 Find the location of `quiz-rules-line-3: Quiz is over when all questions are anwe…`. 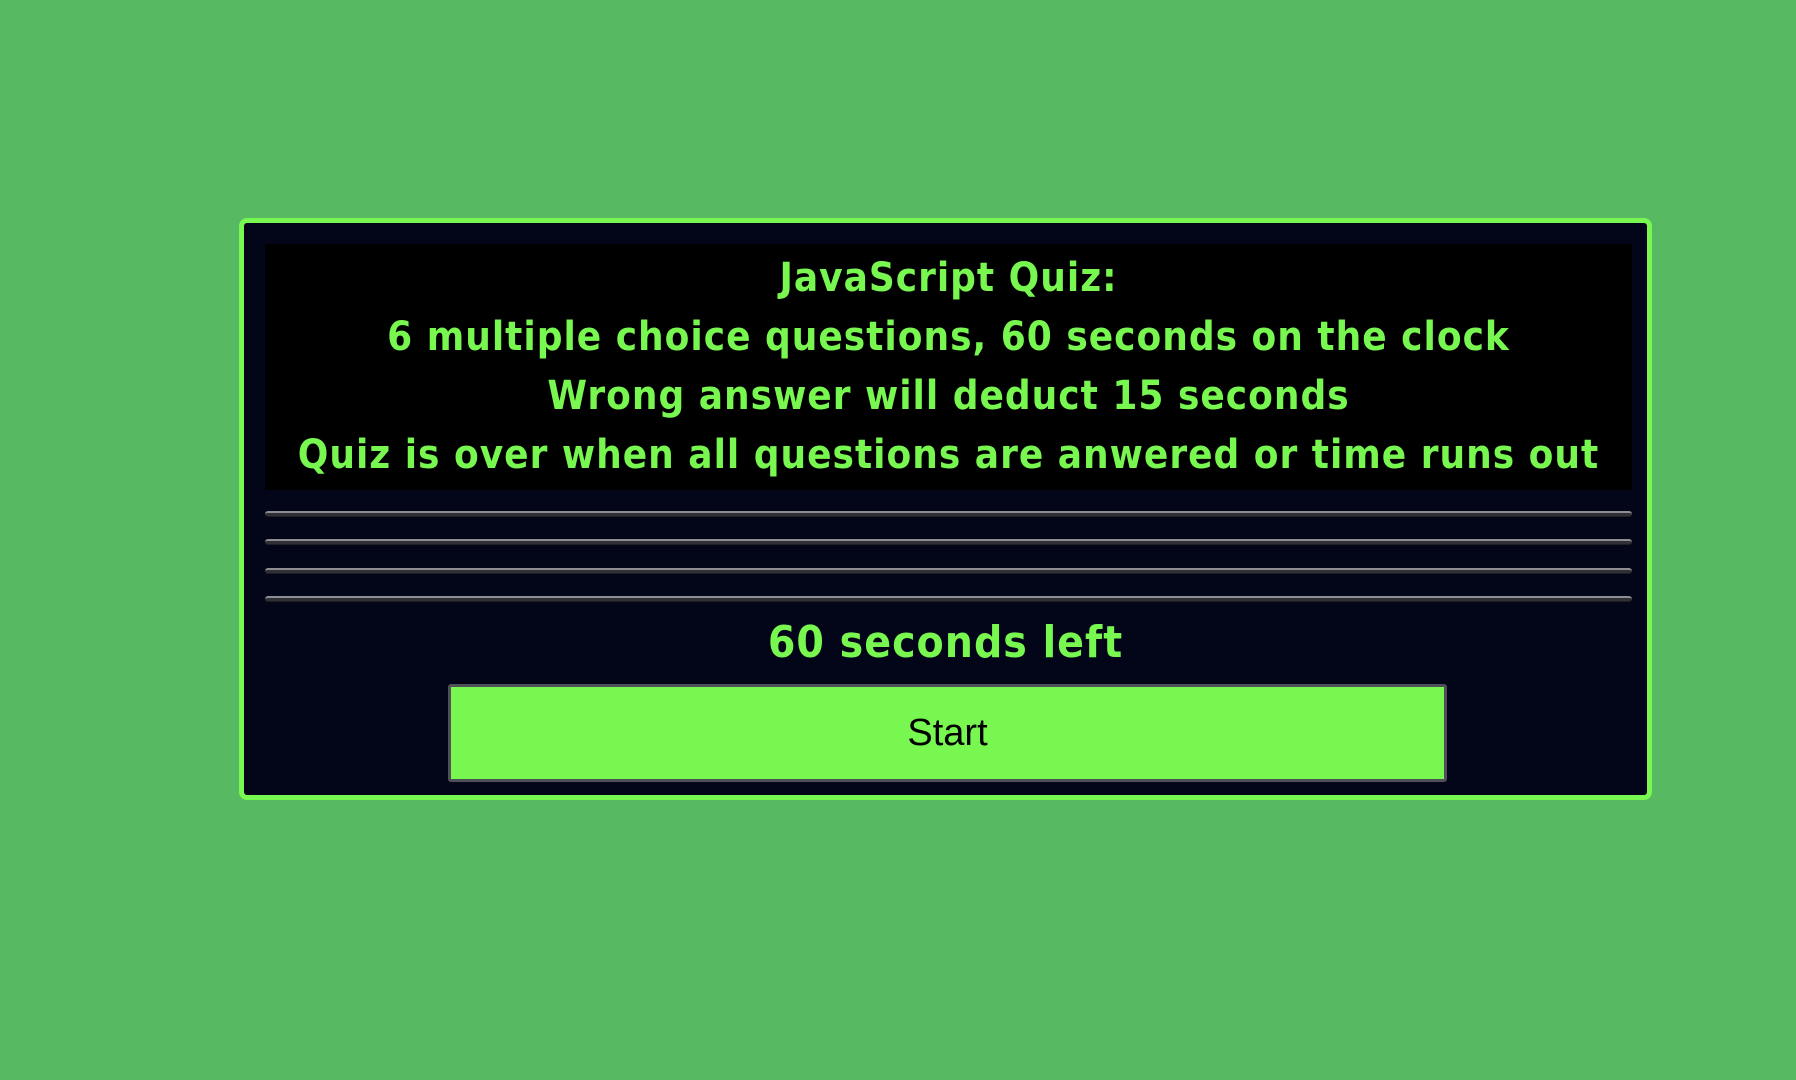

quiz-rules-line-3: Quiz is over when all questions are anwe… is located at coordinates (948, 455).